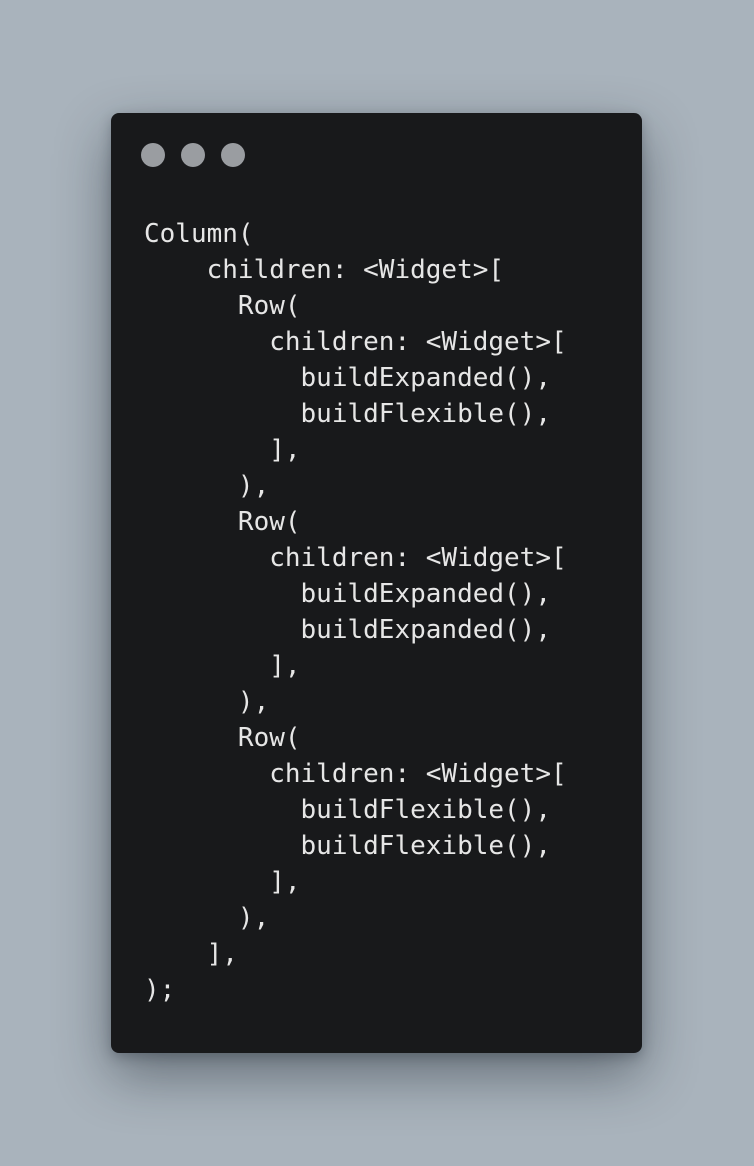  I want to click on code-line: Column(, so click(199, 234).